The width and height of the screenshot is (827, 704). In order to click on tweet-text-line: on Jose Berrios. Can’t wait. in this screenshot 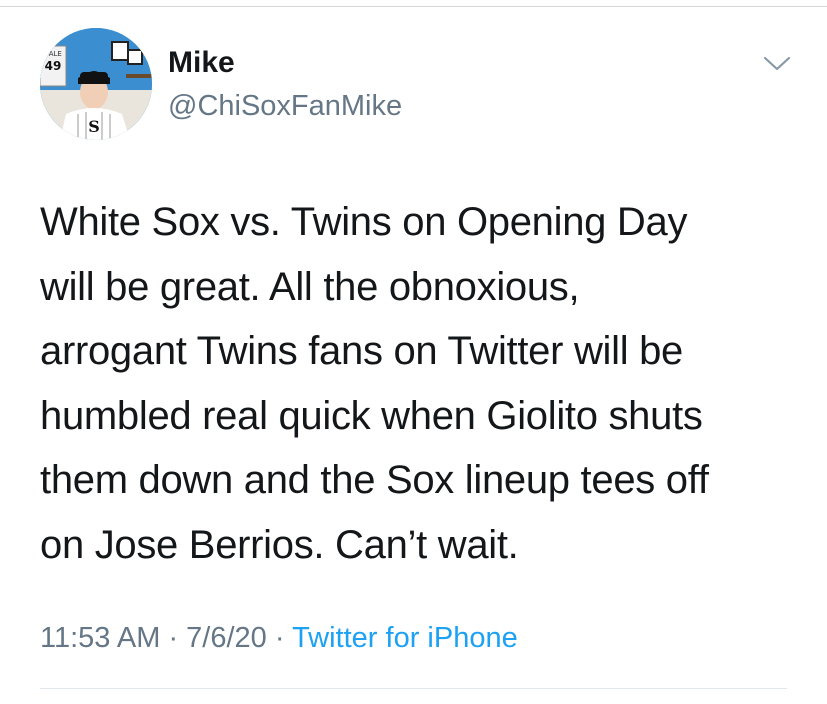, I will do `click(279, 544)`.